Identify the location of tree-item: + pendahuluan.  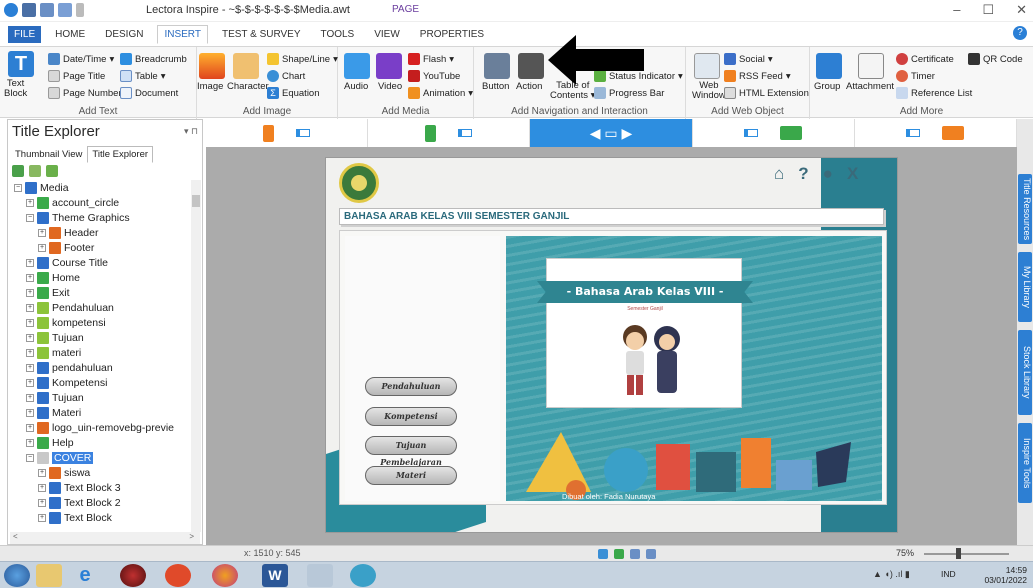
(69, 367).